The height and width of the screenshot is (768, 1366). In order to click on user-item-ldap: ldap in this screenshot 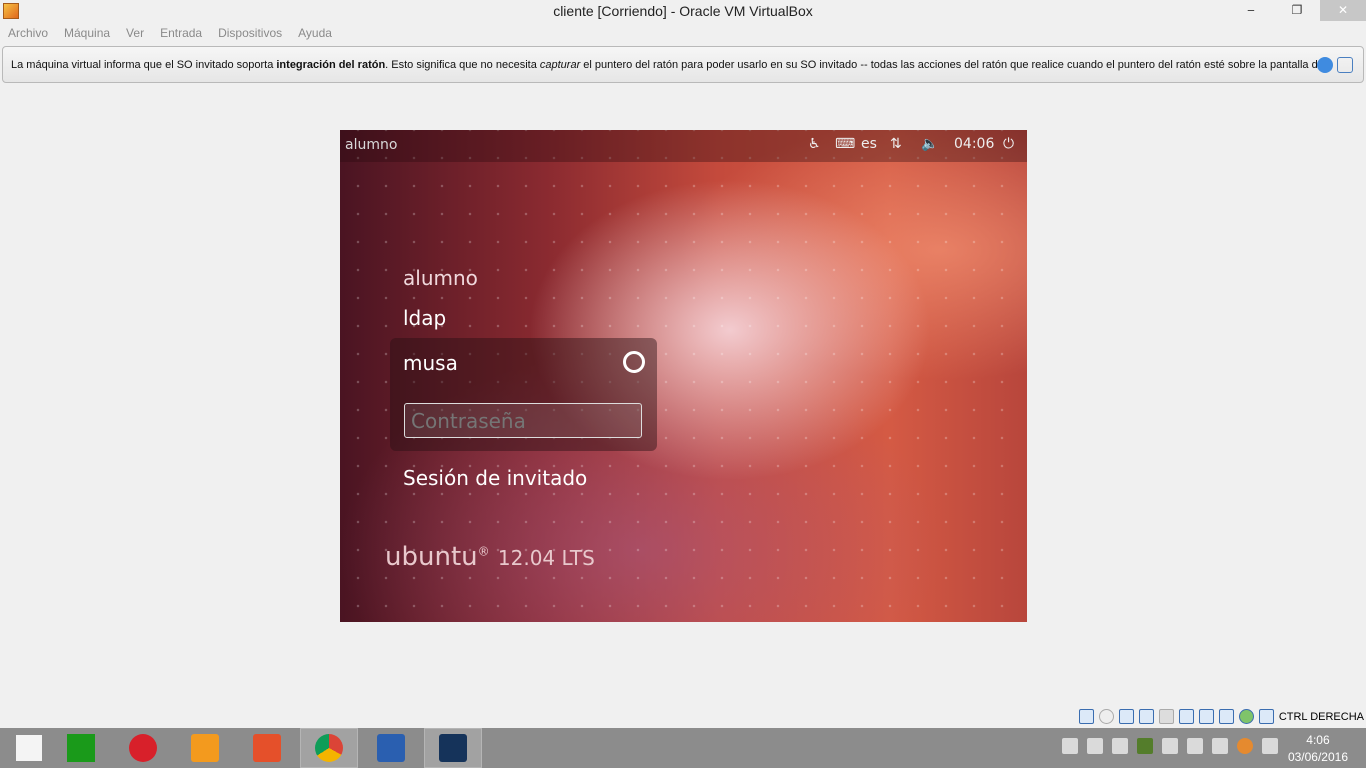, I will do `click(424, 318)`.